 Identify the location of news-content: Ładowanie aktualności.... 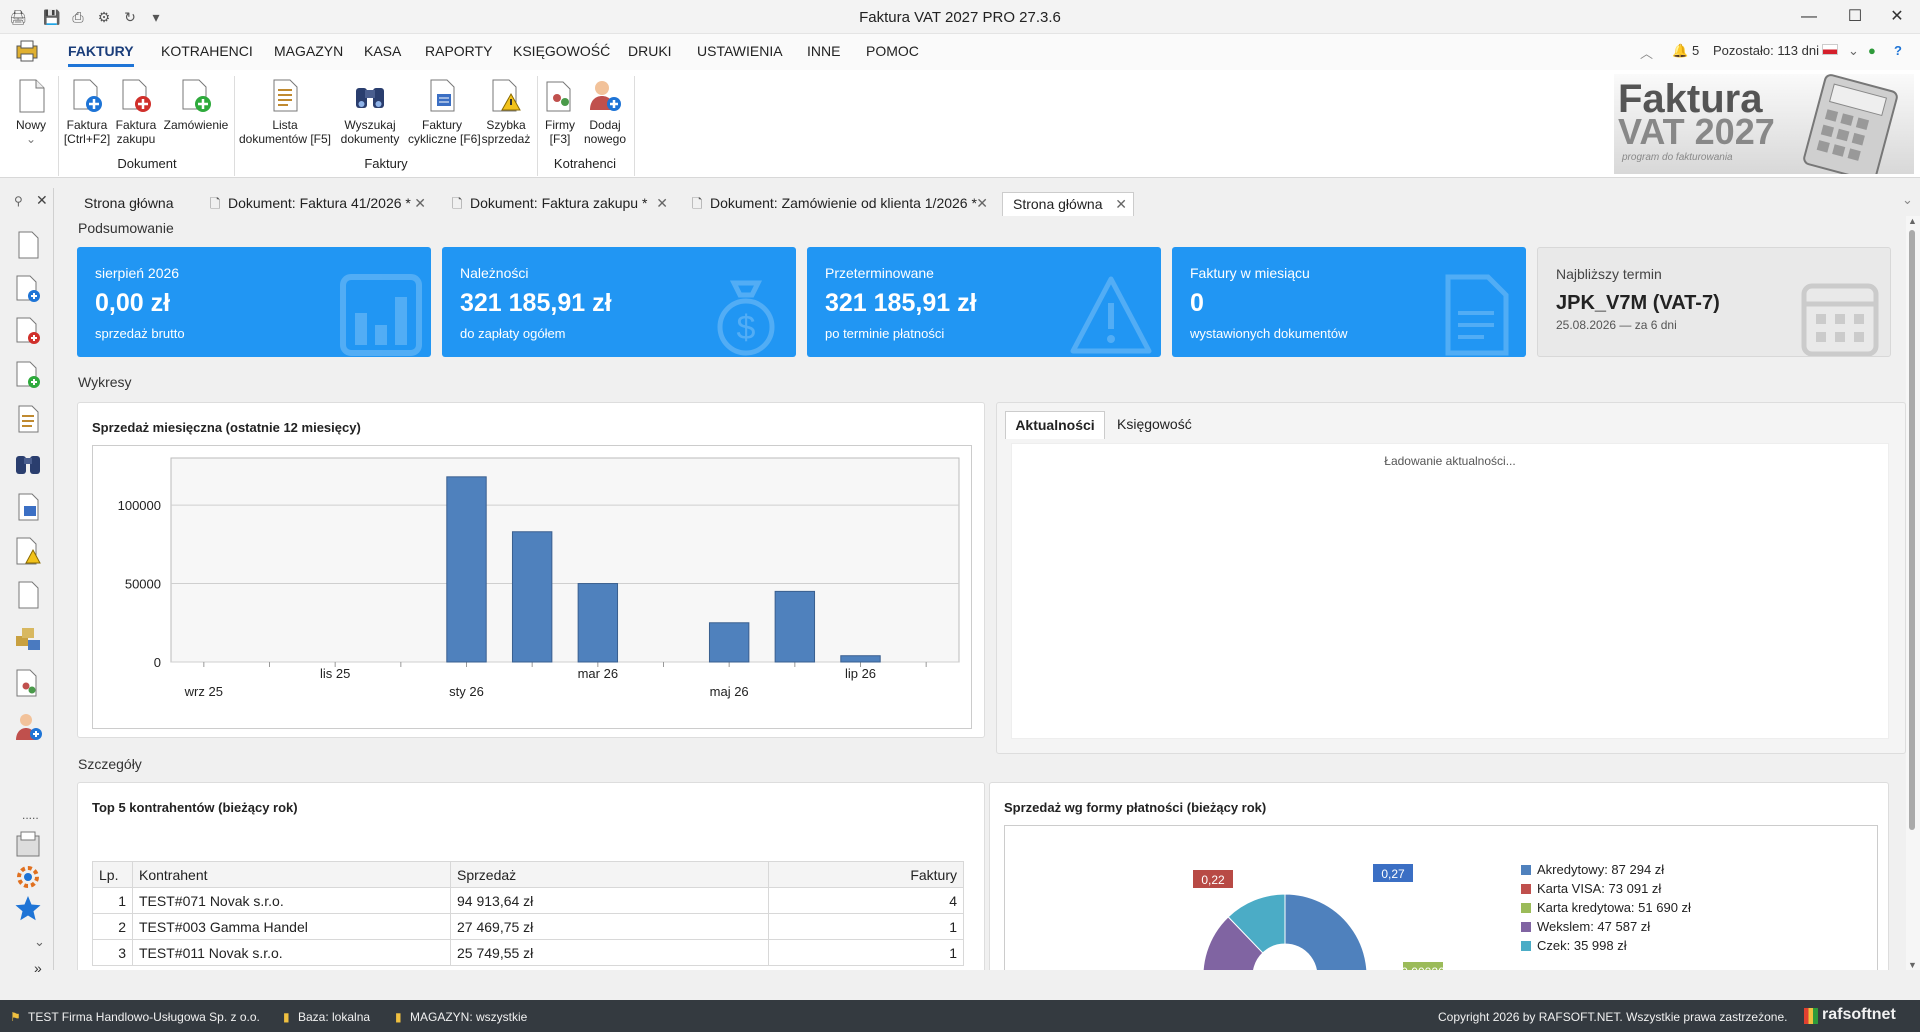
(1450, 591).